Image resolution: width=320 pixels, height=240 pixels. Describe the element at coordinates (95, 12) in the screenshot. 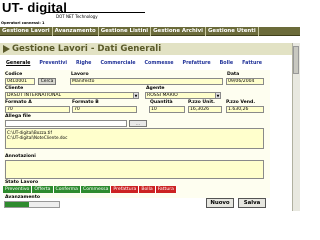

I see `logo-divider` at that location.